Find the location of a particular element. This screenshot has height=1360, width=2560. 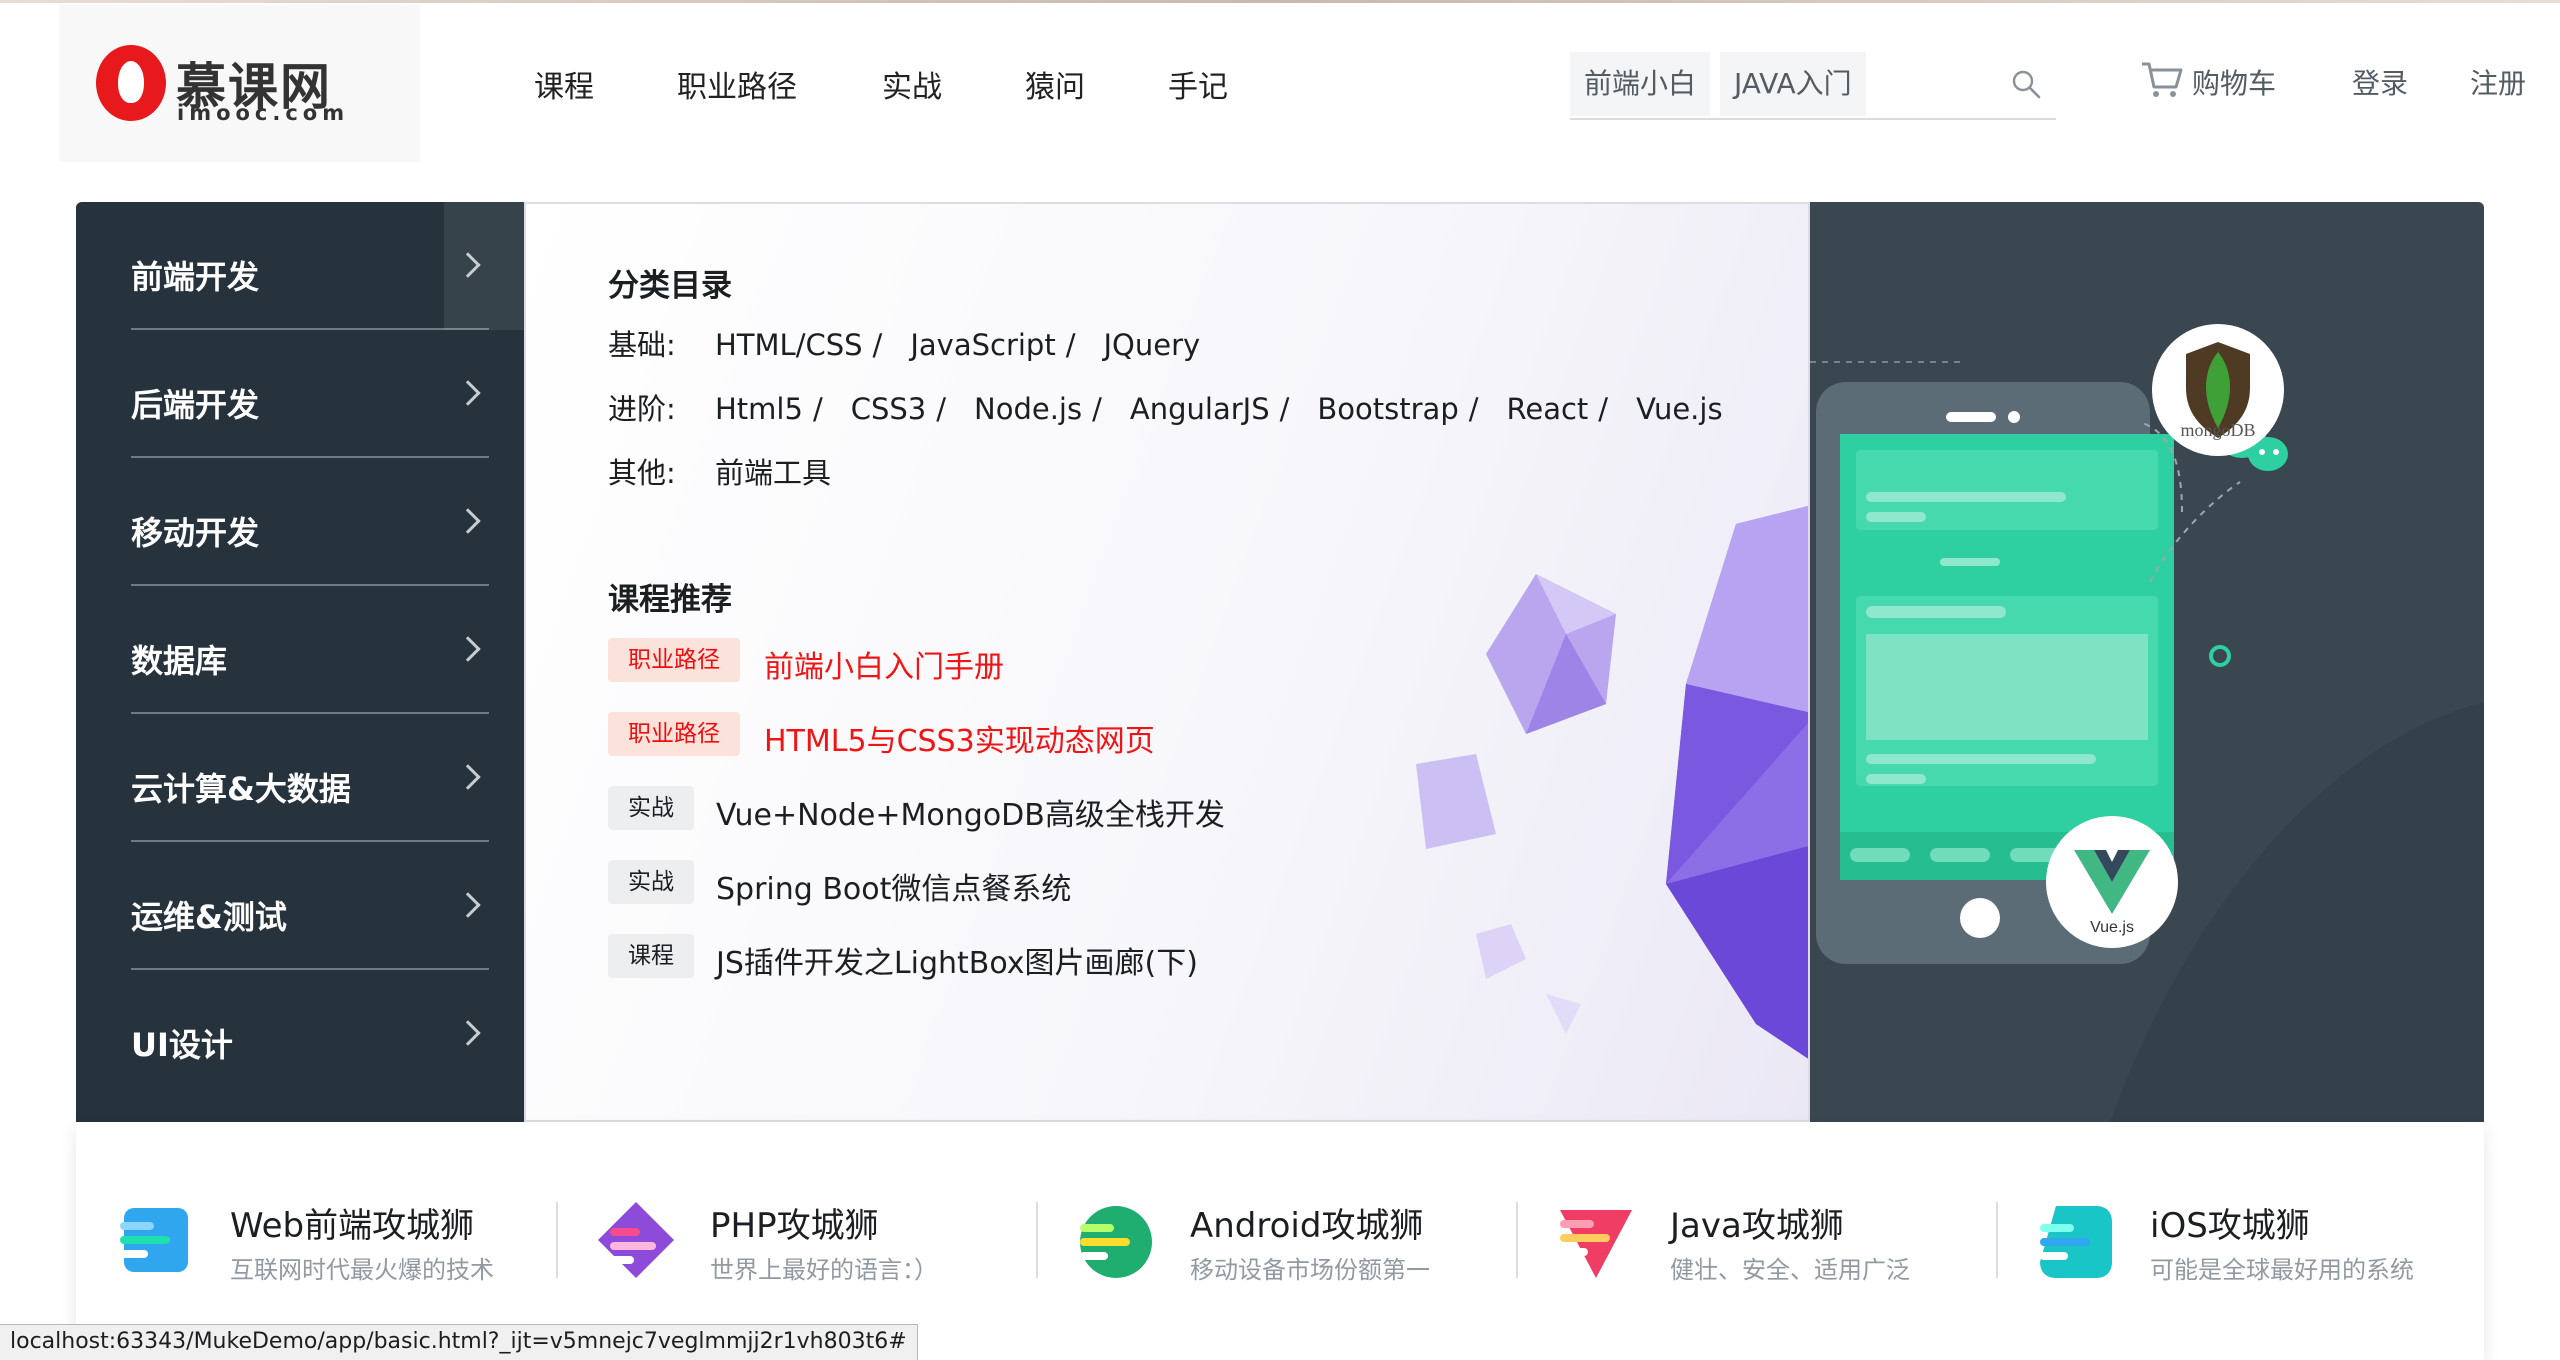

recommend-title-link: Vue+Node+MongoDB高级全栈开发 is located at coordinates (970, 812).